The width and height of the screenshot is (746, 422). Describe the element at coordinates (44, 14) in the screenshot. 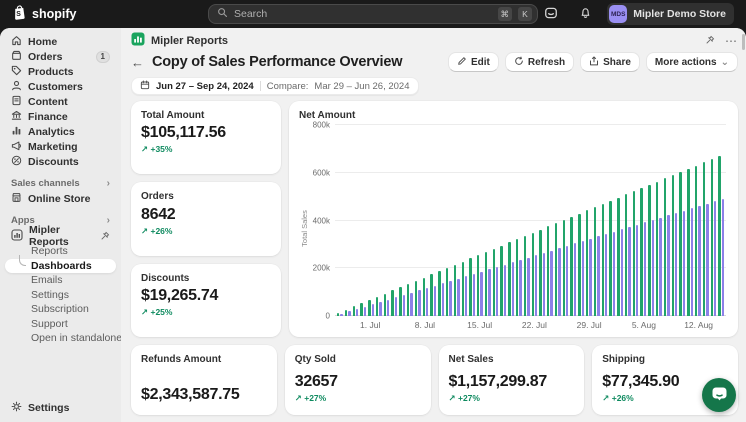

I see `shopify-logo: S shopify` at that location.